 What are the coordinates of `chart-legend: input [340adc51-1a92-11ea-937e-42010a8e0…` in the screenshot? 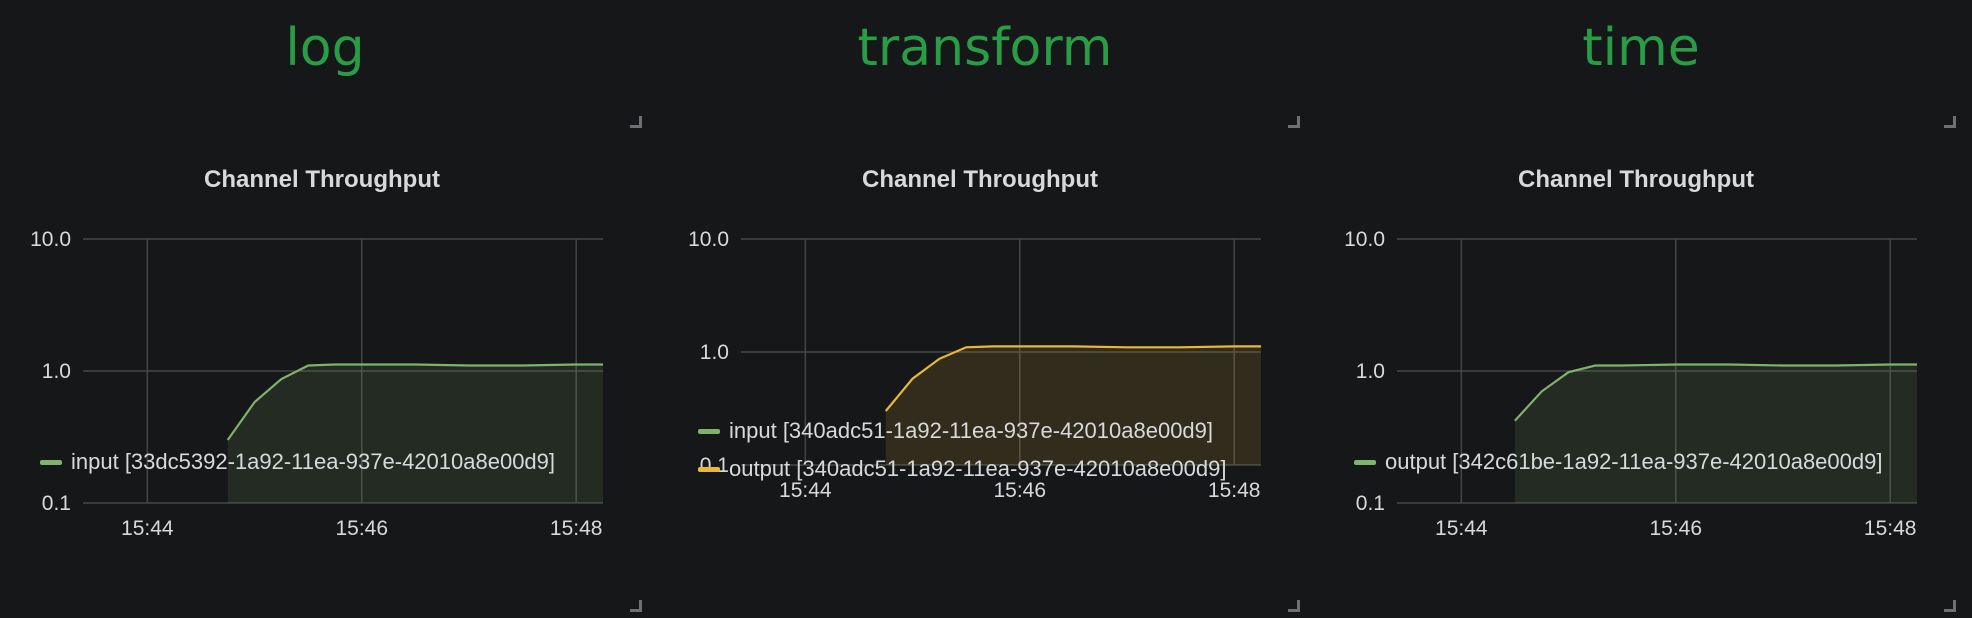 It's located at (962, 450).